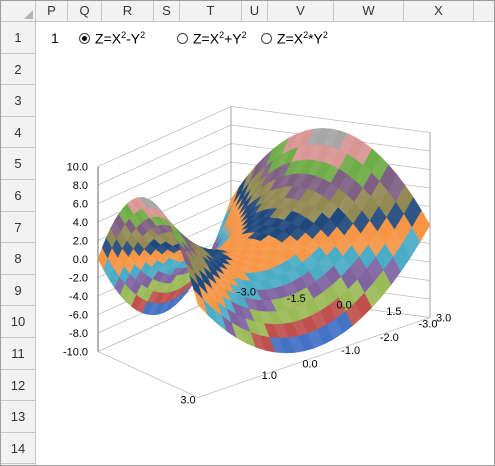 This screenshot has width=495, height=466. Describe the element at coordinates (55, 38) in the screenshot. I see `selected-index-cell: 1` at that location.